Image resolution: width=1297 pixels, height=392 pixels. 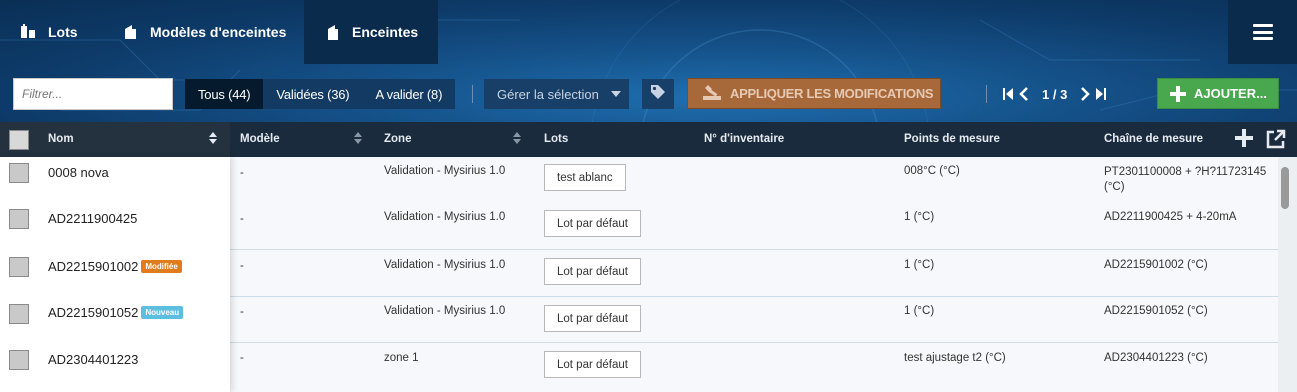 What do you see at coordinates (712, 93) in the screenshot?
I see `apply-icon` at bounding box center [712, 93].